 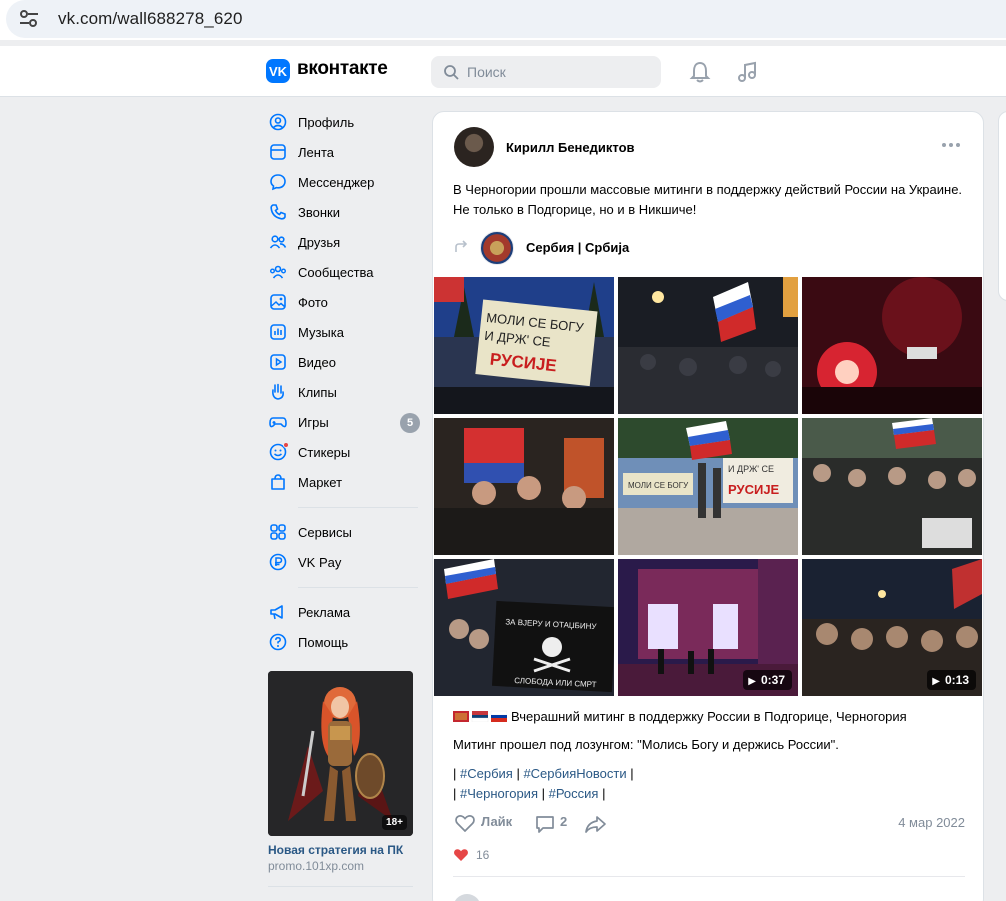 What do you see at coordinates (524, 345) in the screenshot?
I see `photo-1: МОЛИ СЕ БОГУ И ДРЖ' СЕ РУСИЈЕ` at bounding box center [524, 345].